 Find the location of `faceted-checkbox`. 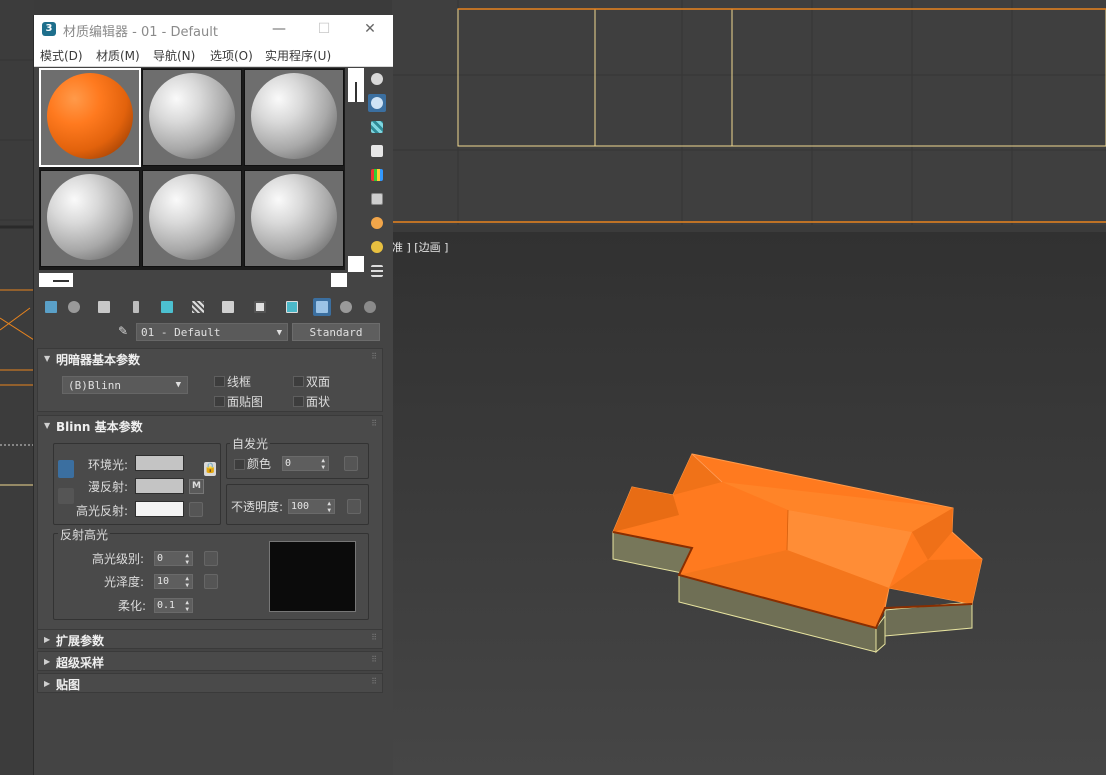

faceted-checkbox is located at coordinates (298, 401).